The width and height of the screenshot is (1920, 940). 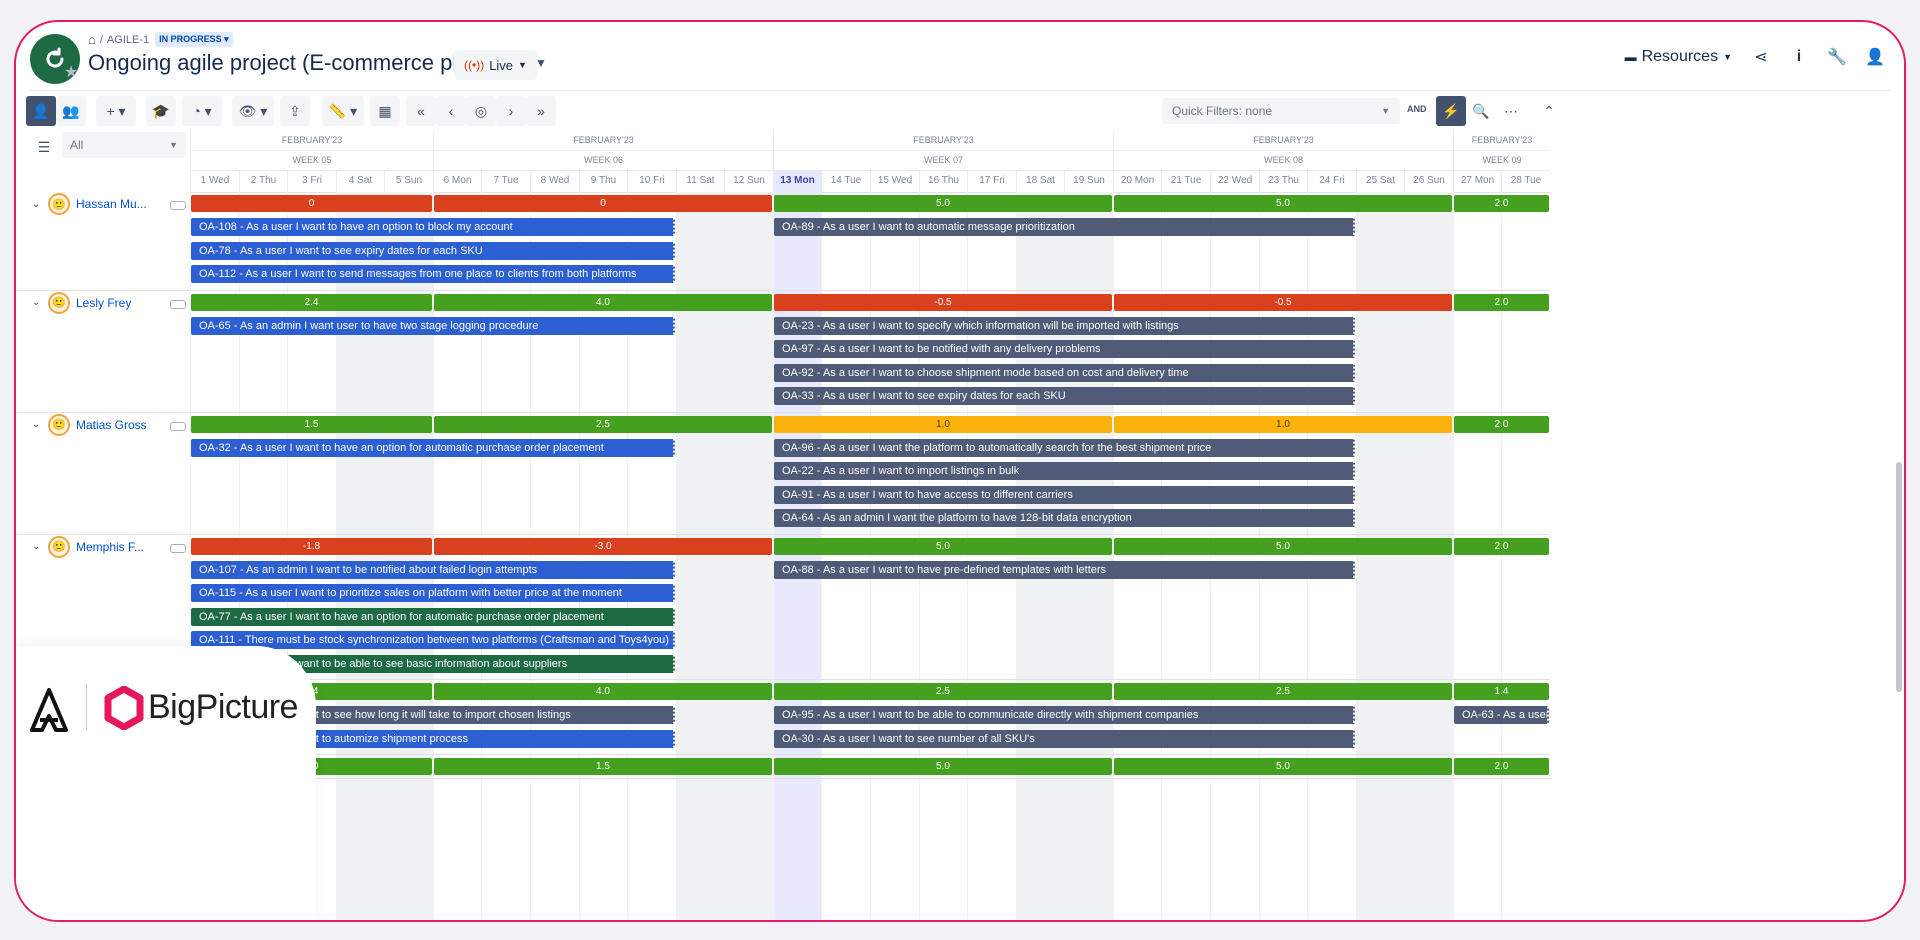 What do you see at coordinates (89, 424) in the screenshot?
I see `resource-row-header: ⌄ 🙂 Matias Gross` at bounding box center [89, 424].